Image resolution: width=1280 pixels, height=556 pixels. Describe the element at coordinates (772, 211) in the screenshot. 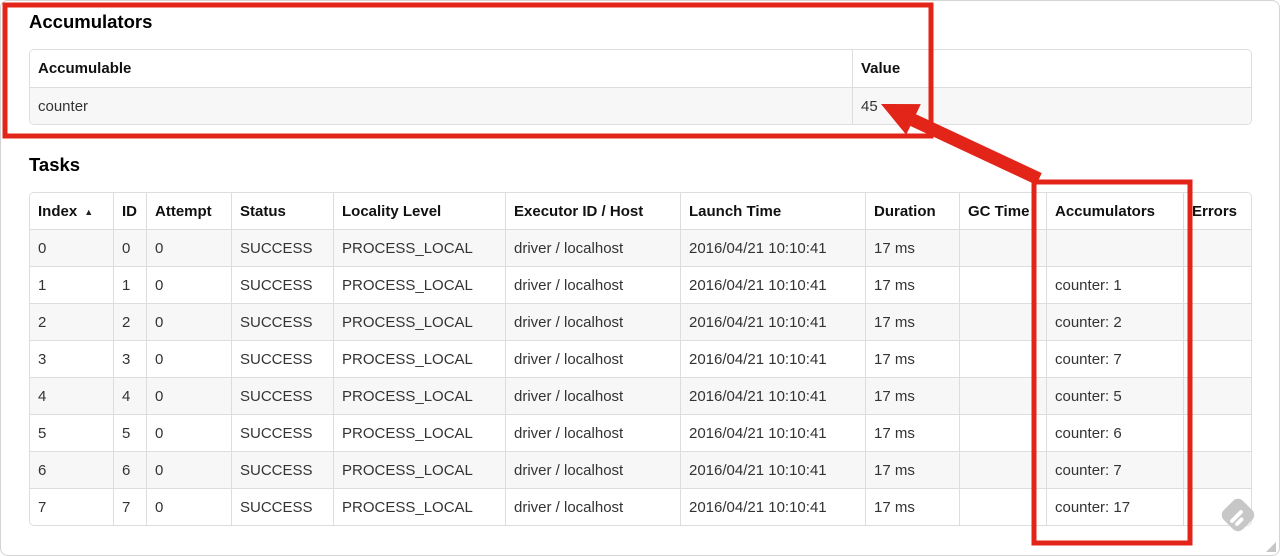

I see `col-header-launch-time: Launch Time` at that location.